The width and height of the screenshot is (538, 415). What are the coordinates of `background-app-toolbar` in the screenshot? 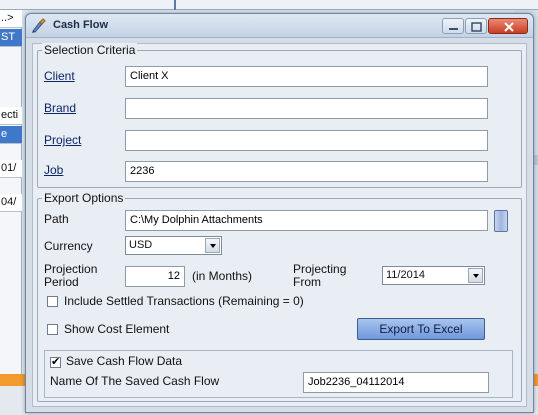 It's located at (269, 5).